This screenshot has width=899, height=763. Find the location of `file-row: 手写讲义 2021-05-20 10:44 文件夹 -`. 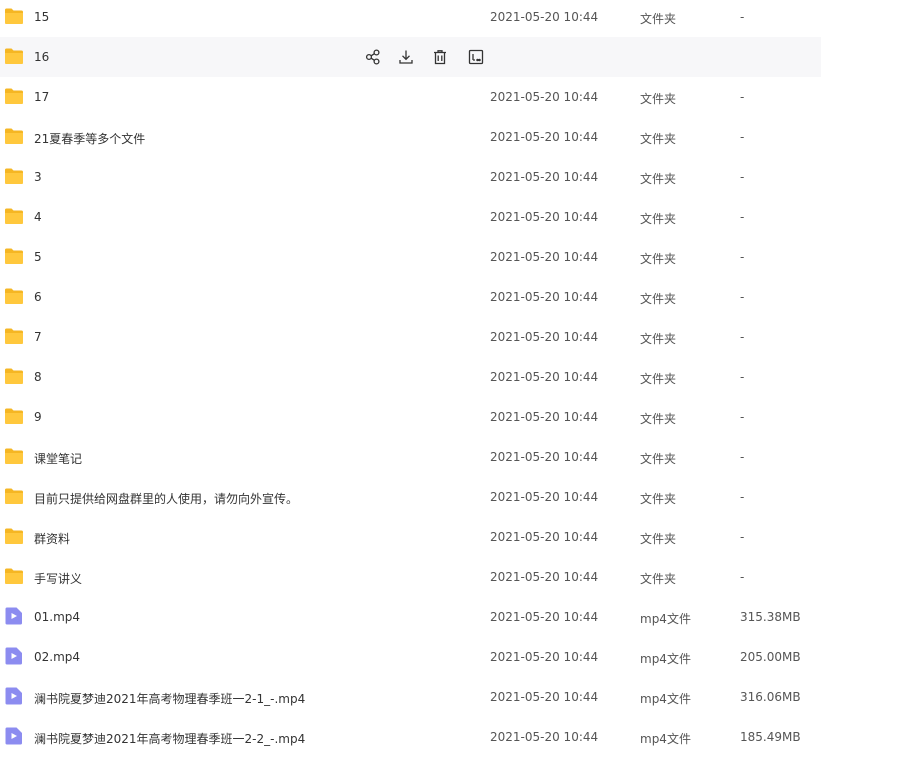

file-row: 手写讲义 2021-05-20 10:44 文件夹 - is located at coordinates (410, 577).